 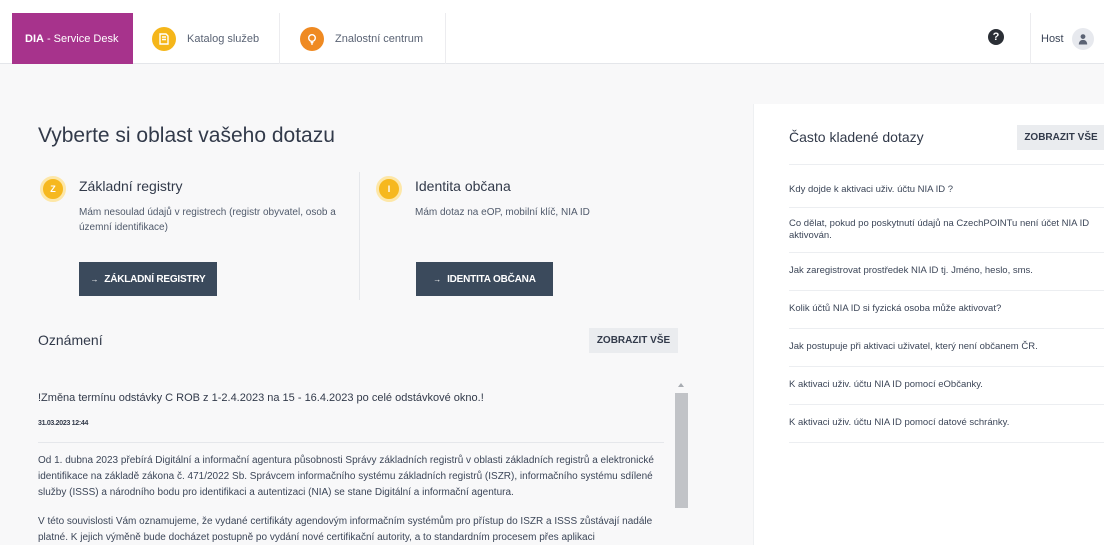 I want to click on identity-icon: I, so click(x=389, y=189).